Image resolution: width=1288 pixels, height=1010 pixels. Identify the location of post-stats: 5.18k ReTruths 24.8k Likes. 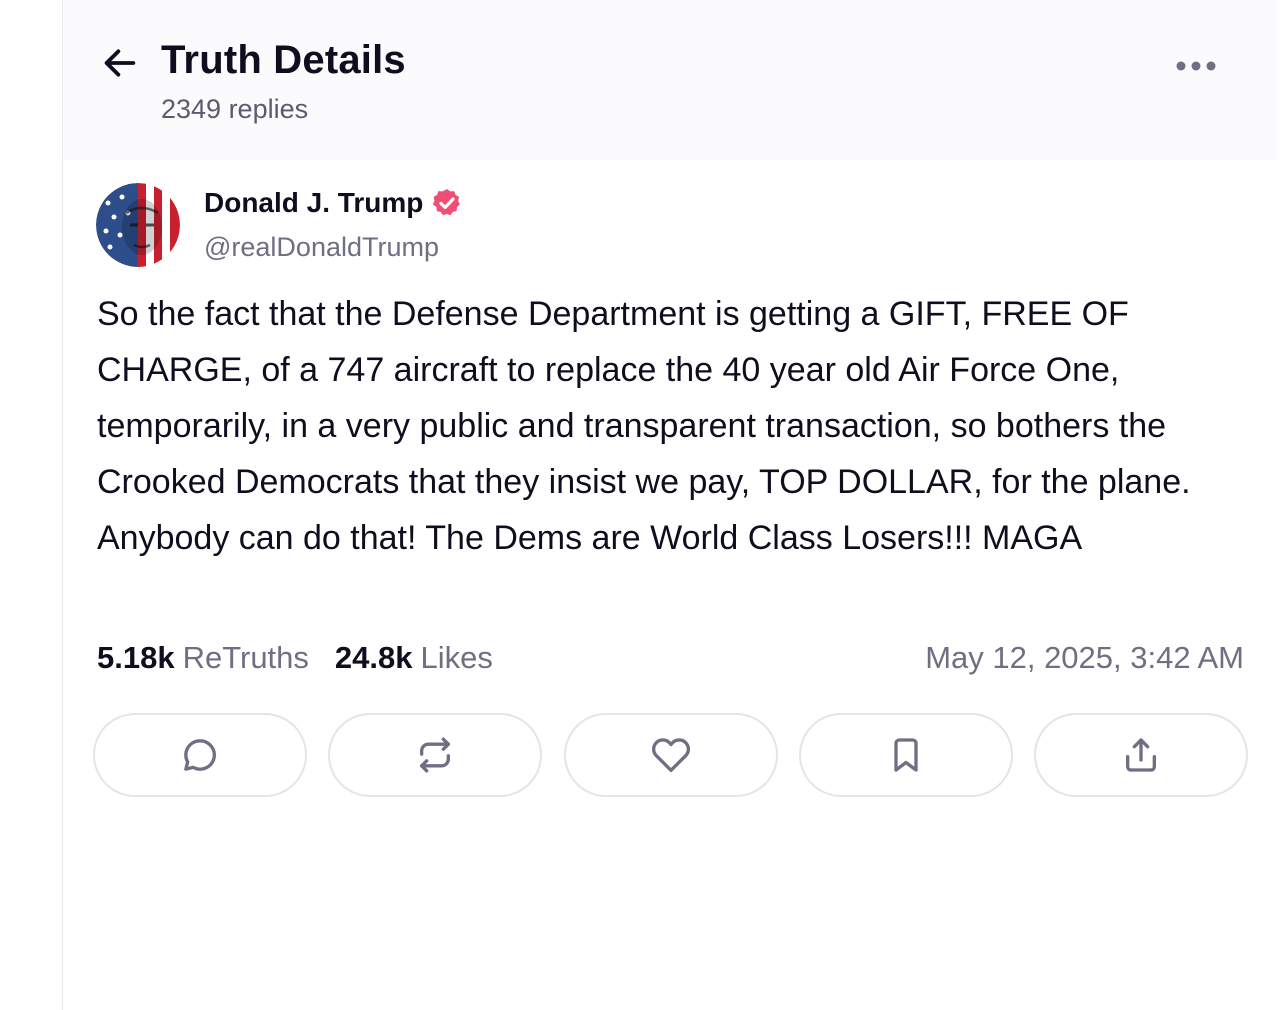
(295, 658).